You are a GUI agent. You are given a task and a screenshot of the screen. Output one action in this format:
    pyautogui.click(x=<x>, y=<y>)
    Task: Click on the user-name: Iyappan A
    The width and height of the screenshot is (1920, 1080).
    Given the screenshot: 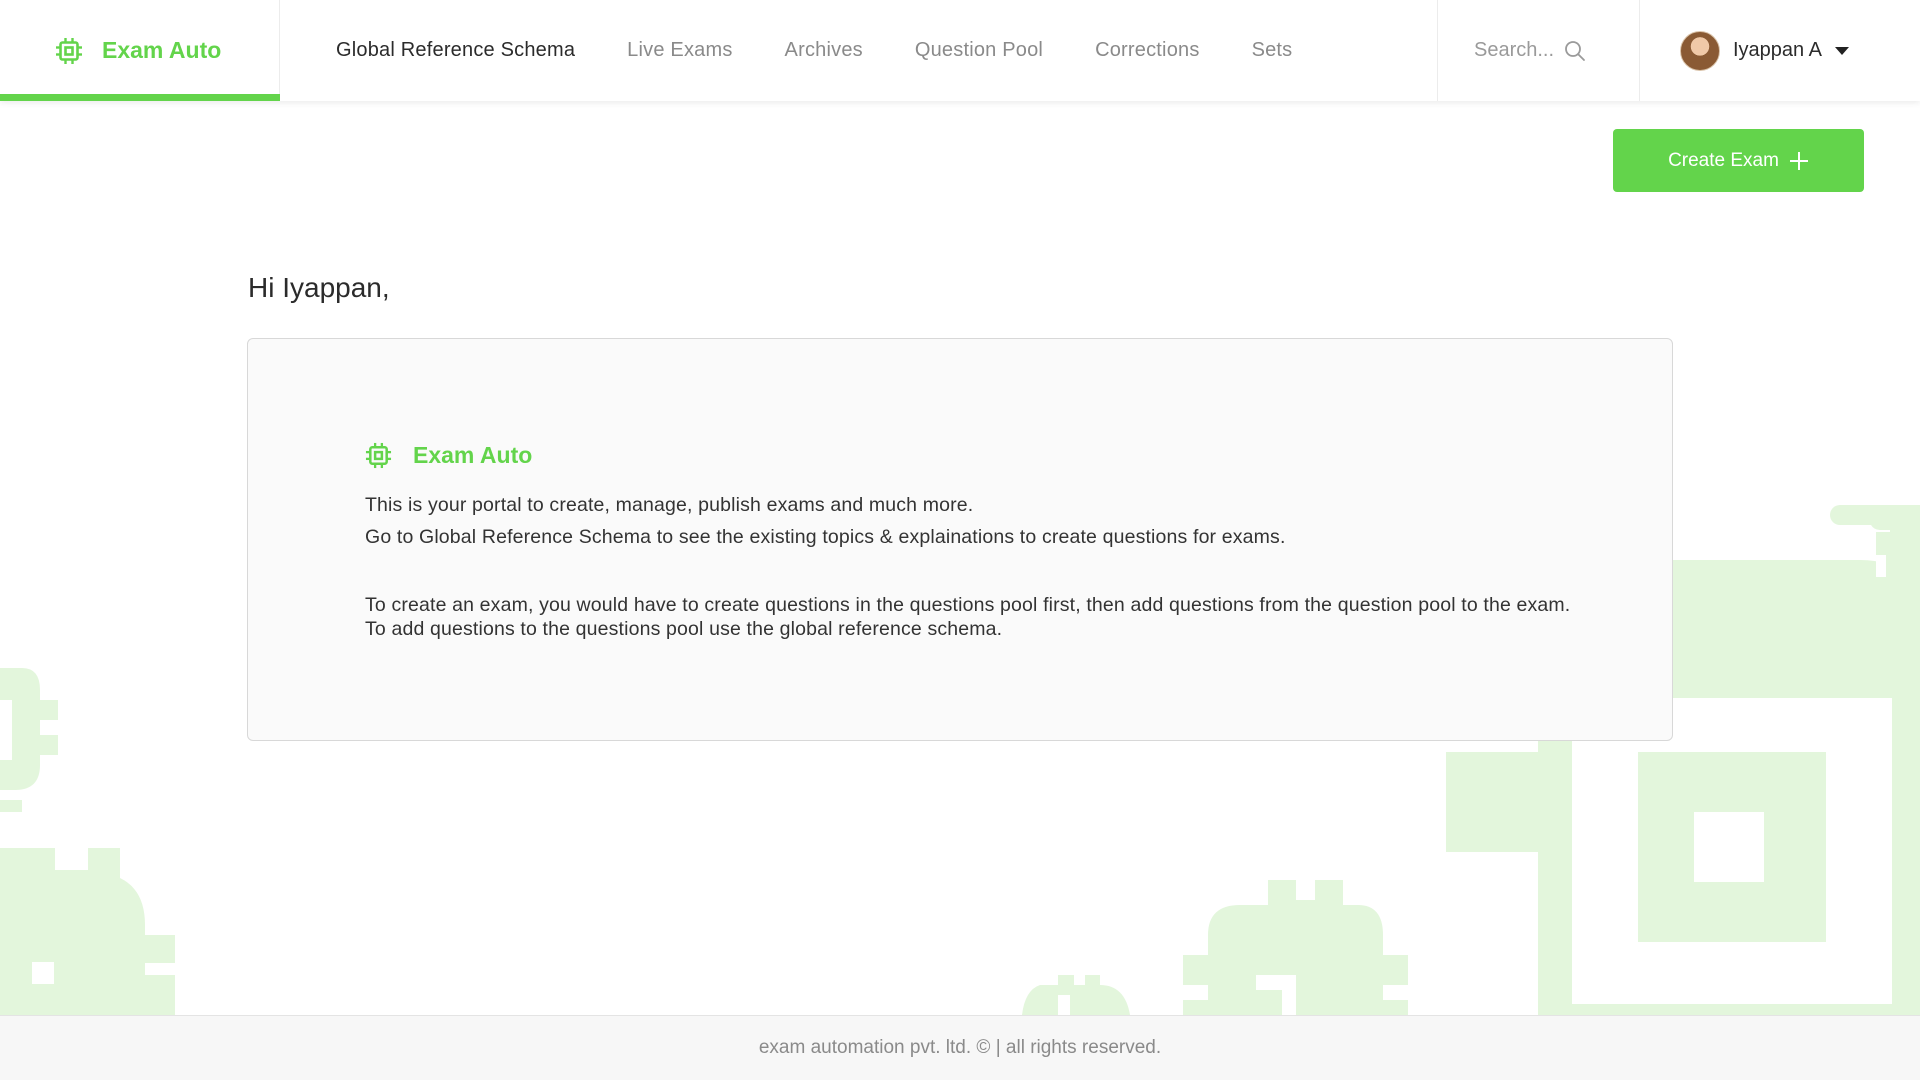 What is the action you would take?
    pyautogui.click(x=1777, y=50)
    